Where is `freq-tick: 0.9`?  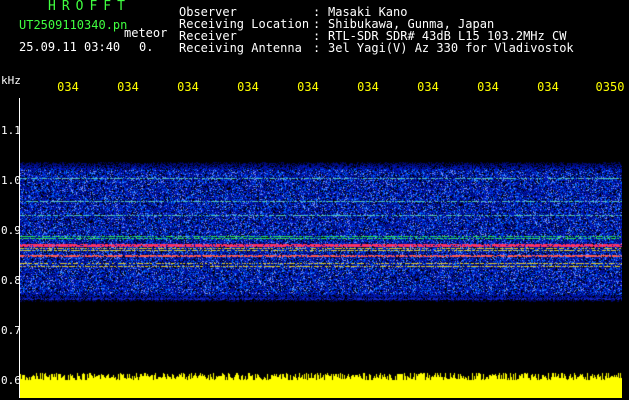 freq-tick: 0.9 is located at coordinates (11, 230).